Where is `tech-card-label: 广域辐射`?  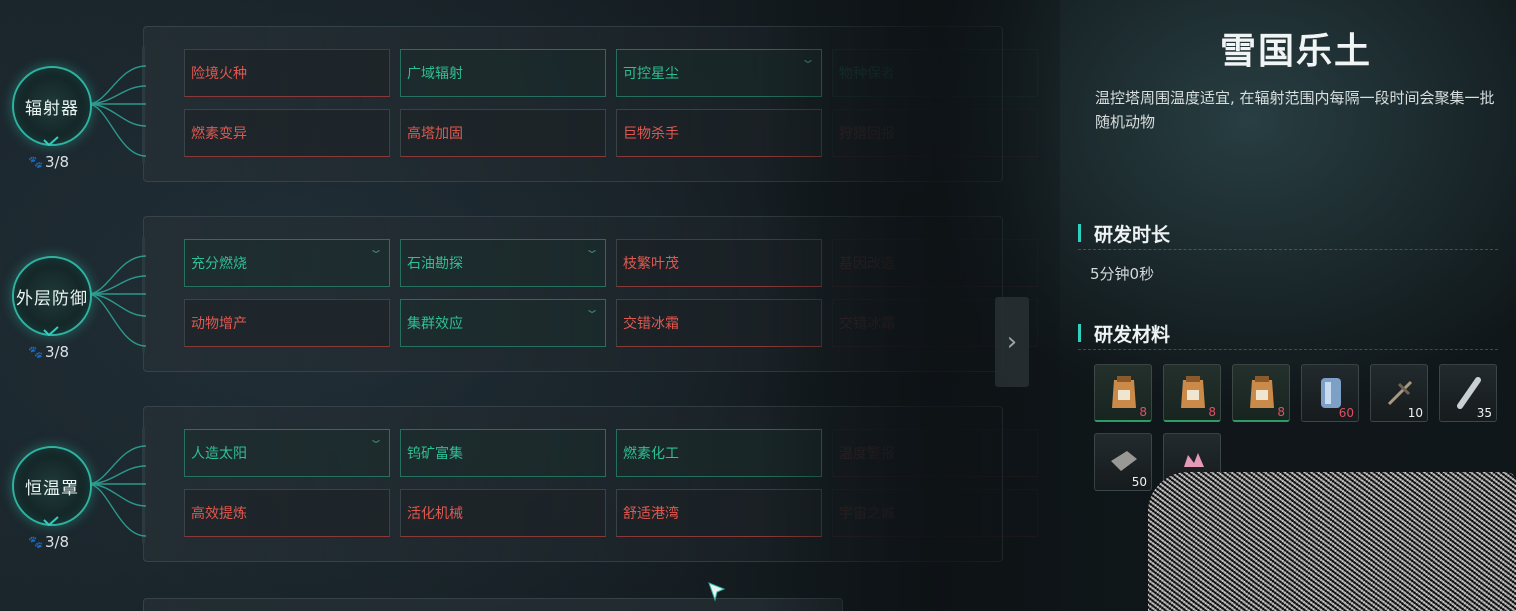
tech-card-label: 广域辐射 is located at coordinates (435, 74).